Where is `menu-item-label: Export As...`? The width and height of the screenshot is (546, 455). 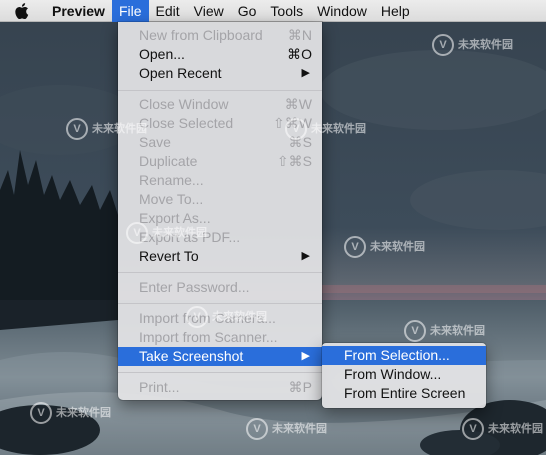
menu-item-label: Export As... is located at coordinates (175, 218).